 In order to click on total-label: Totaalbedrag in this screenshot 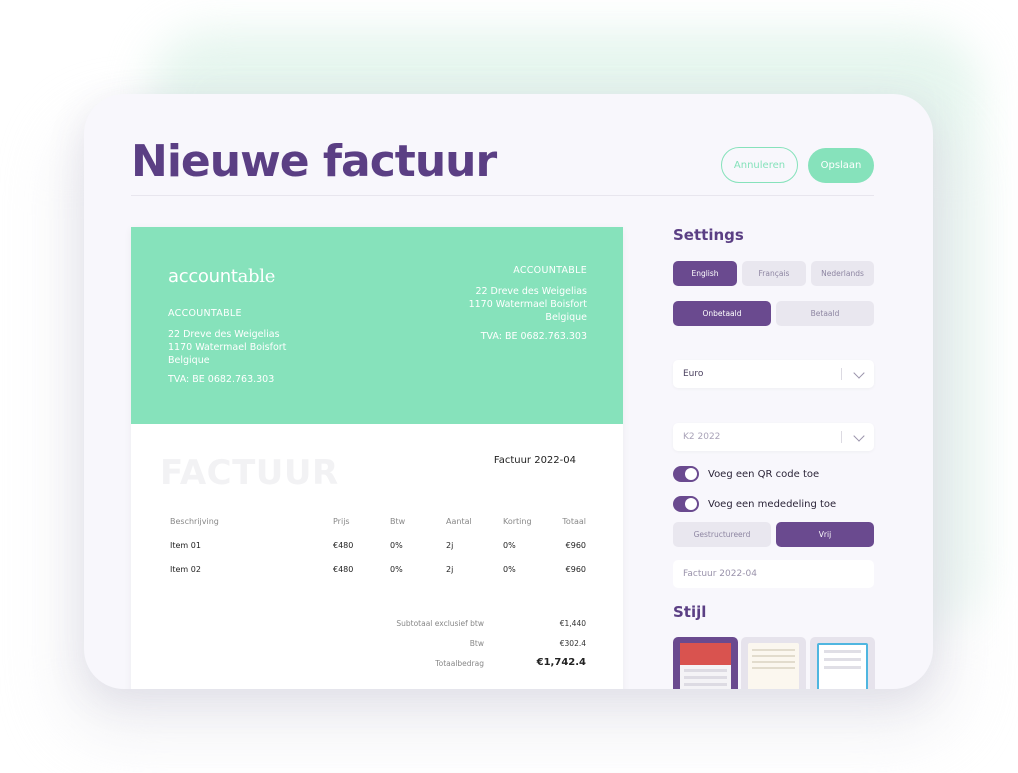, I will do `click(459, 663)`.